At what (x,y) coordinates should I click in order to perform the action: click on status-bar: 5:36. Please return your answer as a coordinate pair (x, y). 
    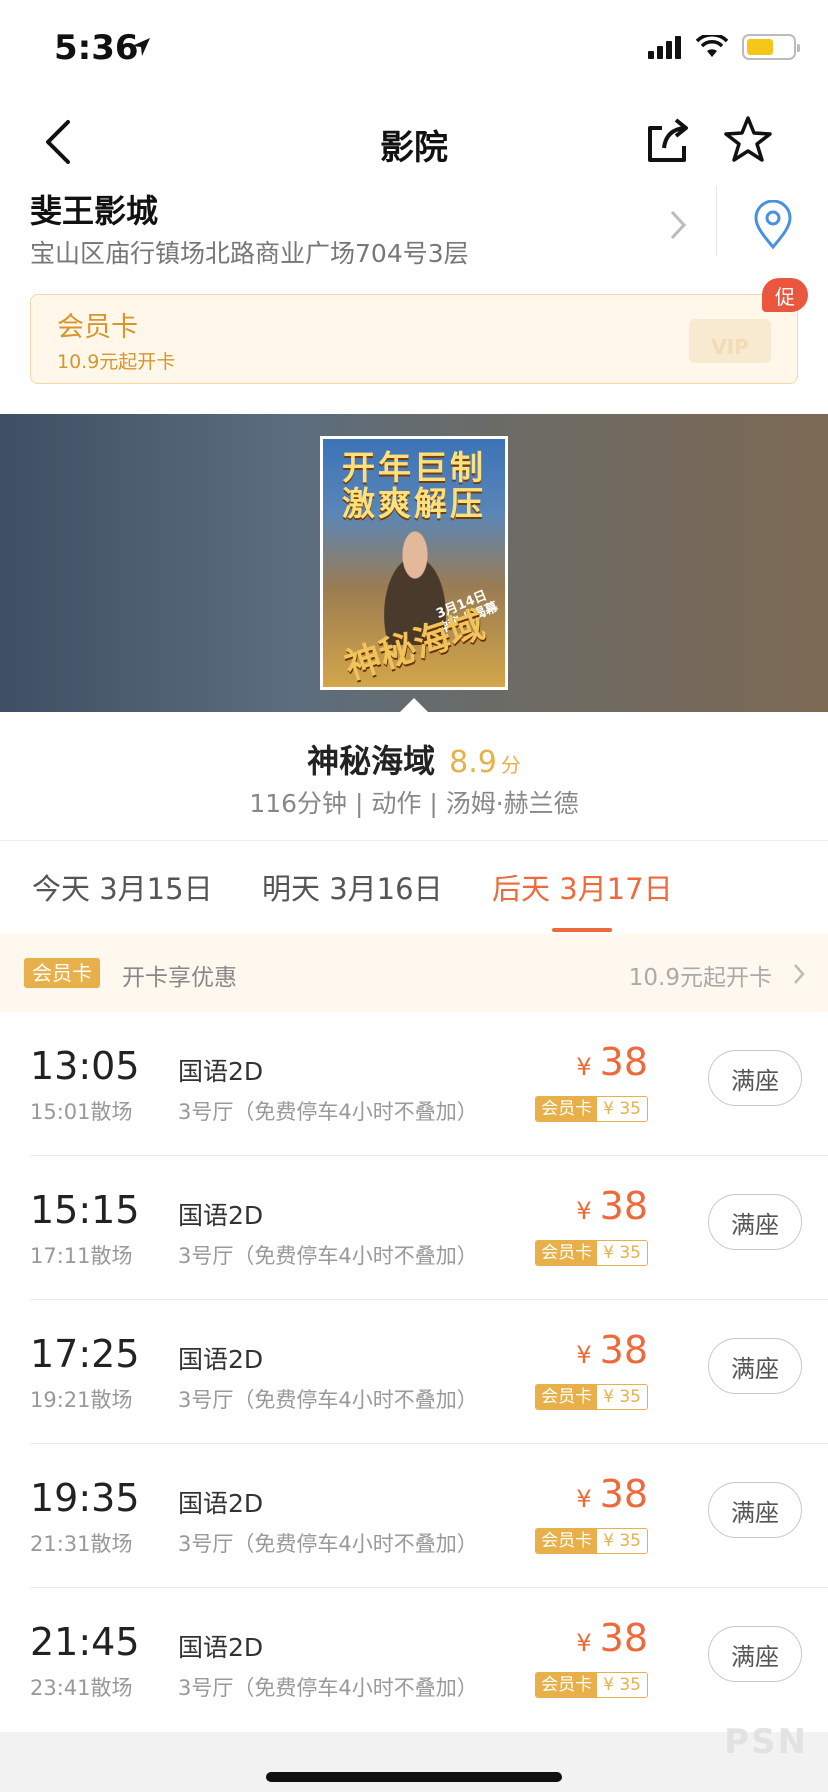
    Looking at the image, I should click on (414, 50).